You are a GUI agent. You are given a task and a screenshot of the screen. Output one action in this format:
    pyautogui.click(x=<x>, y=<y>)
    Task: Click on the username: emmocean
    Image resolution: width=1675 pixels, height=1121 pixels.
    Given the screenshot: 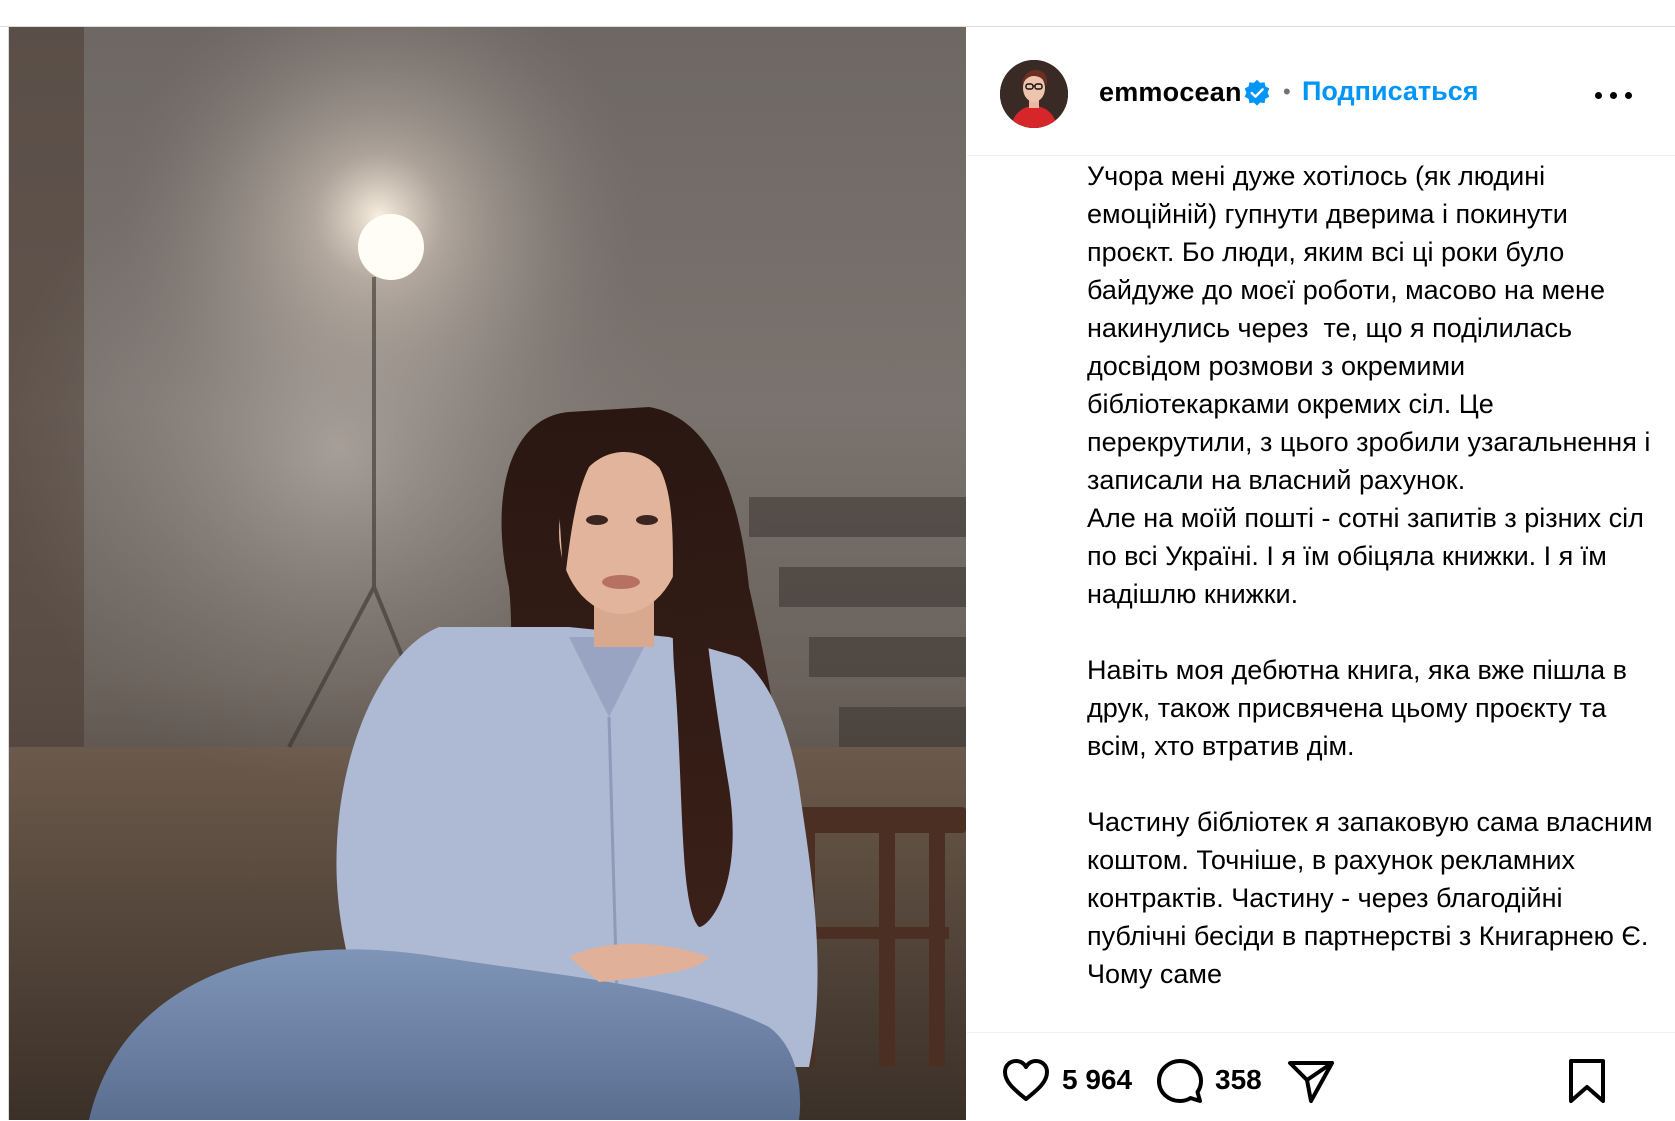 What is the action you would take?
    pyautogui.click(x=1170, y=92)
    